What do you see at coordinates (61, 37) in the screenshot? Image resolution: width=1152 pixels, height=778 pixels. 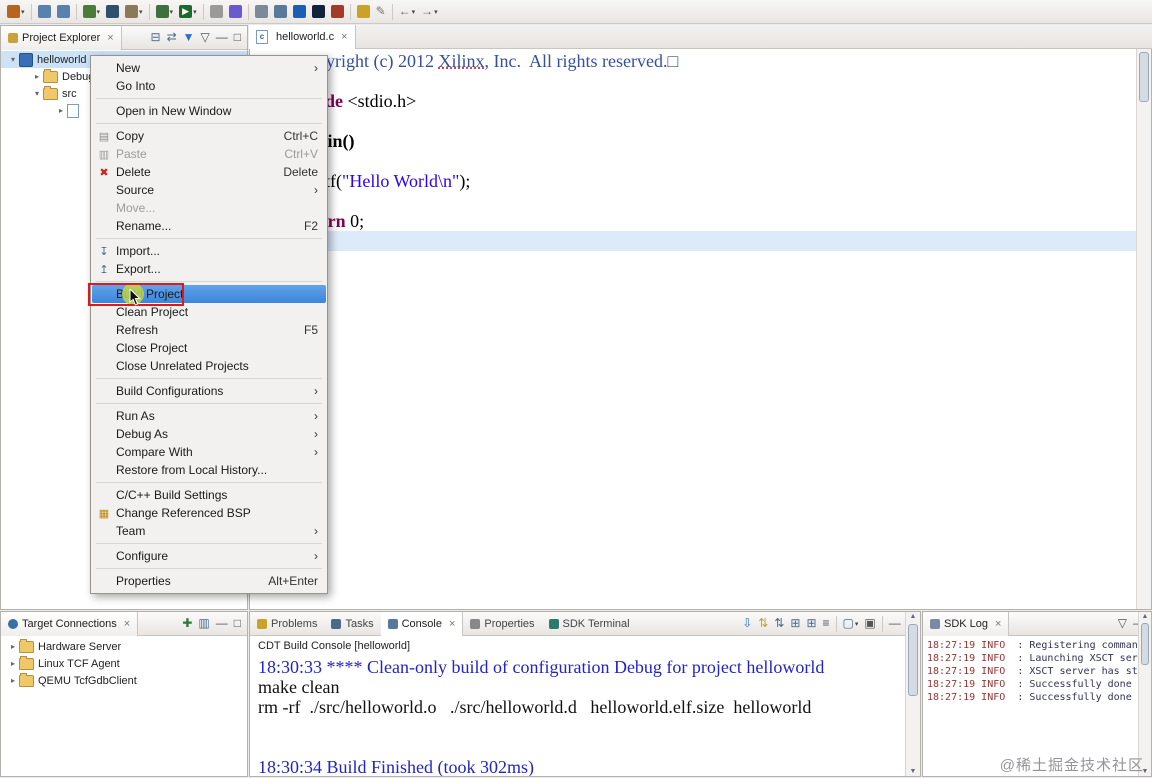 I see `tab-project-explorer: Project Explorer ×` at bounding box center [61, 37].